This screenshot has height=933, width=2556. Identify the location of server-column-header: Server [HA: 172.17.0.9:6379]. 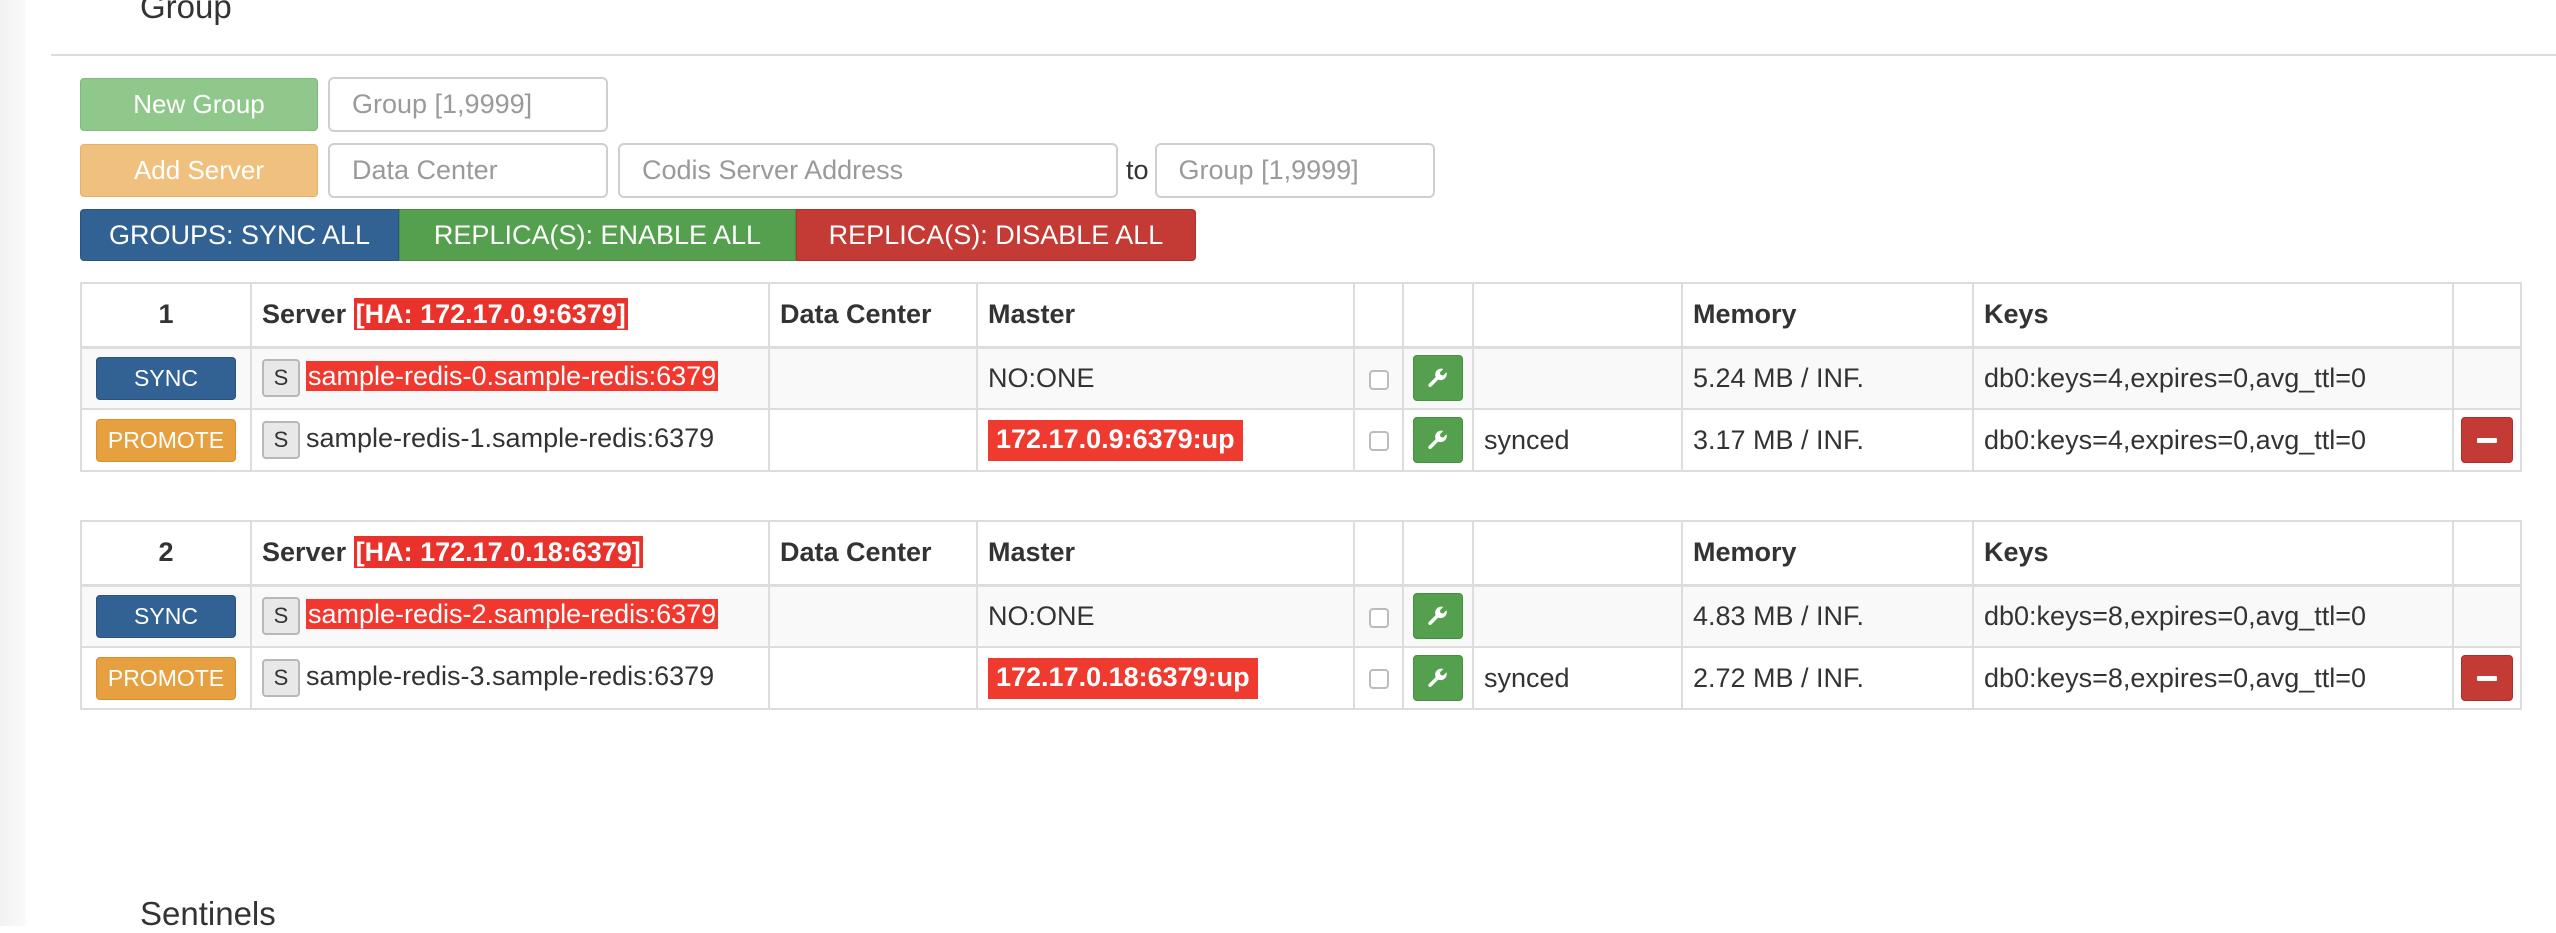
(510, 315).